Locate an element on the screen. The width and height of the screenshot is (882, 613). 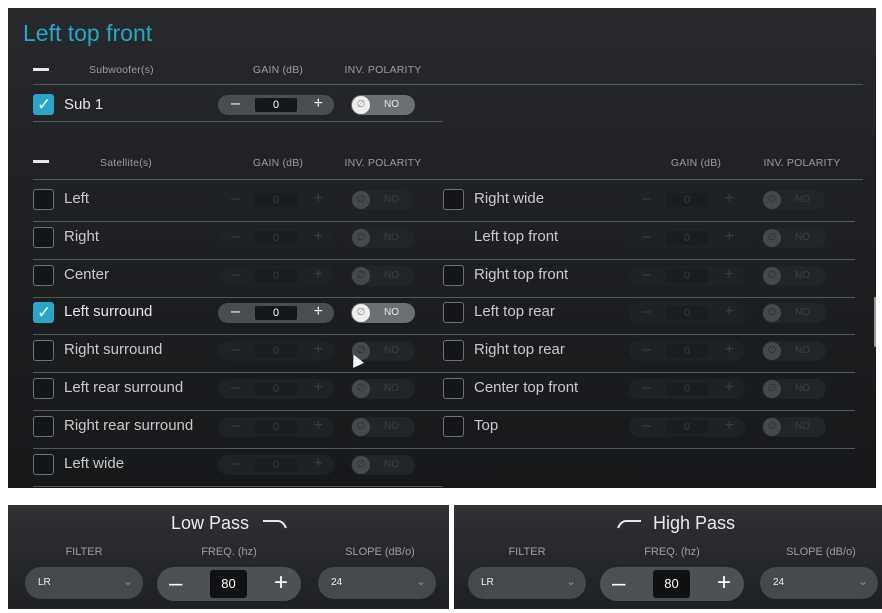
left-wide-polarity-toggle: ∅ NO is located at coordinates (383, 464).